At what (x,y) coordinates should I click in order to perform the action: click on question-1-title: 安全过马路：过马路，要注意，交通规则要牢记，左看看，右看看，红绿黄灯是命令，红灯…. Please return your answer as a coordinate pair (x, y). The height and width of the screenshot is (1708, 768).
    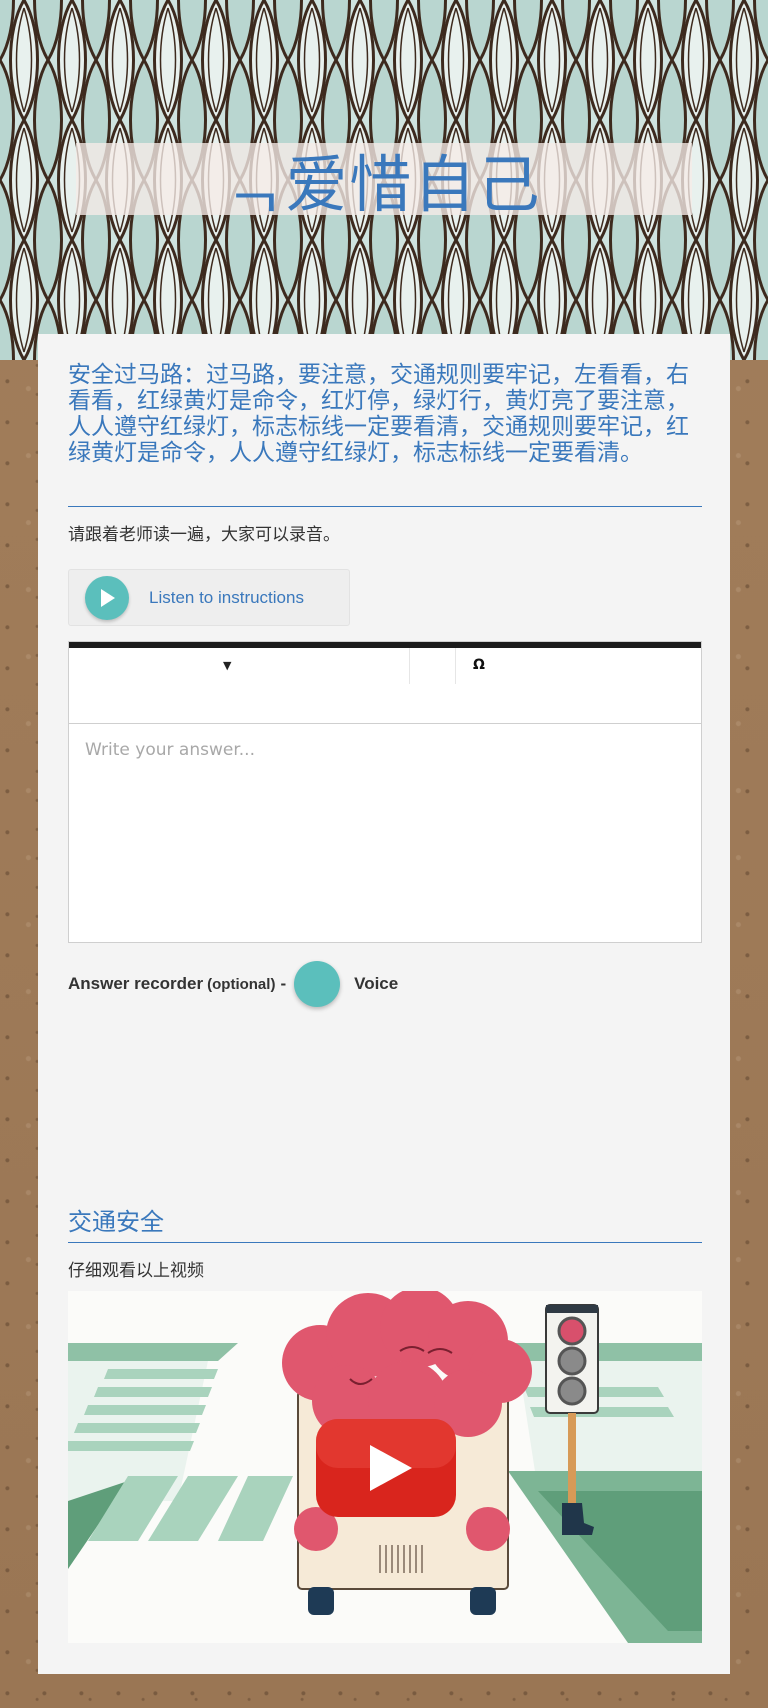
    Looking at the image, I should click on (378, 414).